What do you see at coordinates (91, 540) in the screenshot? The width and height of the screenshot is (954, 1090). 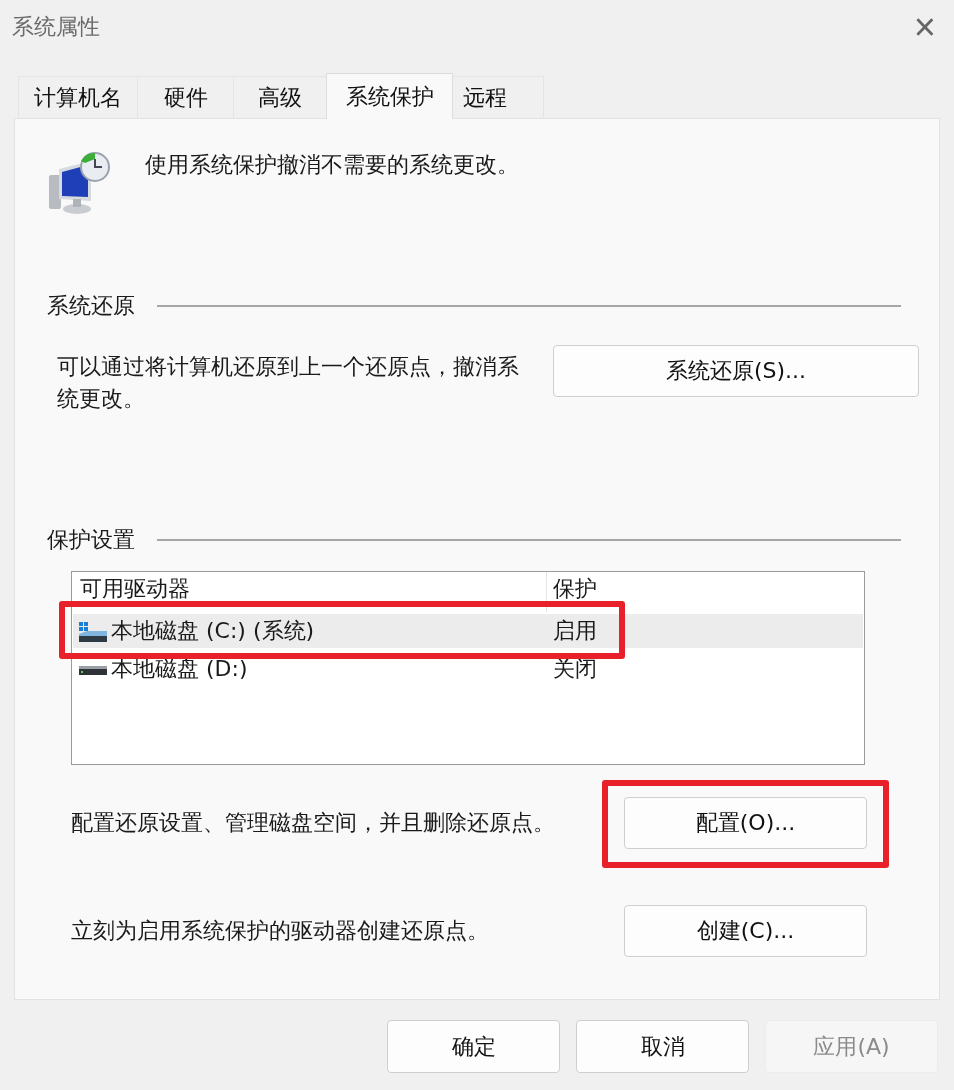 I see `group-title: 保护设置` at bounding box center [91, 540].